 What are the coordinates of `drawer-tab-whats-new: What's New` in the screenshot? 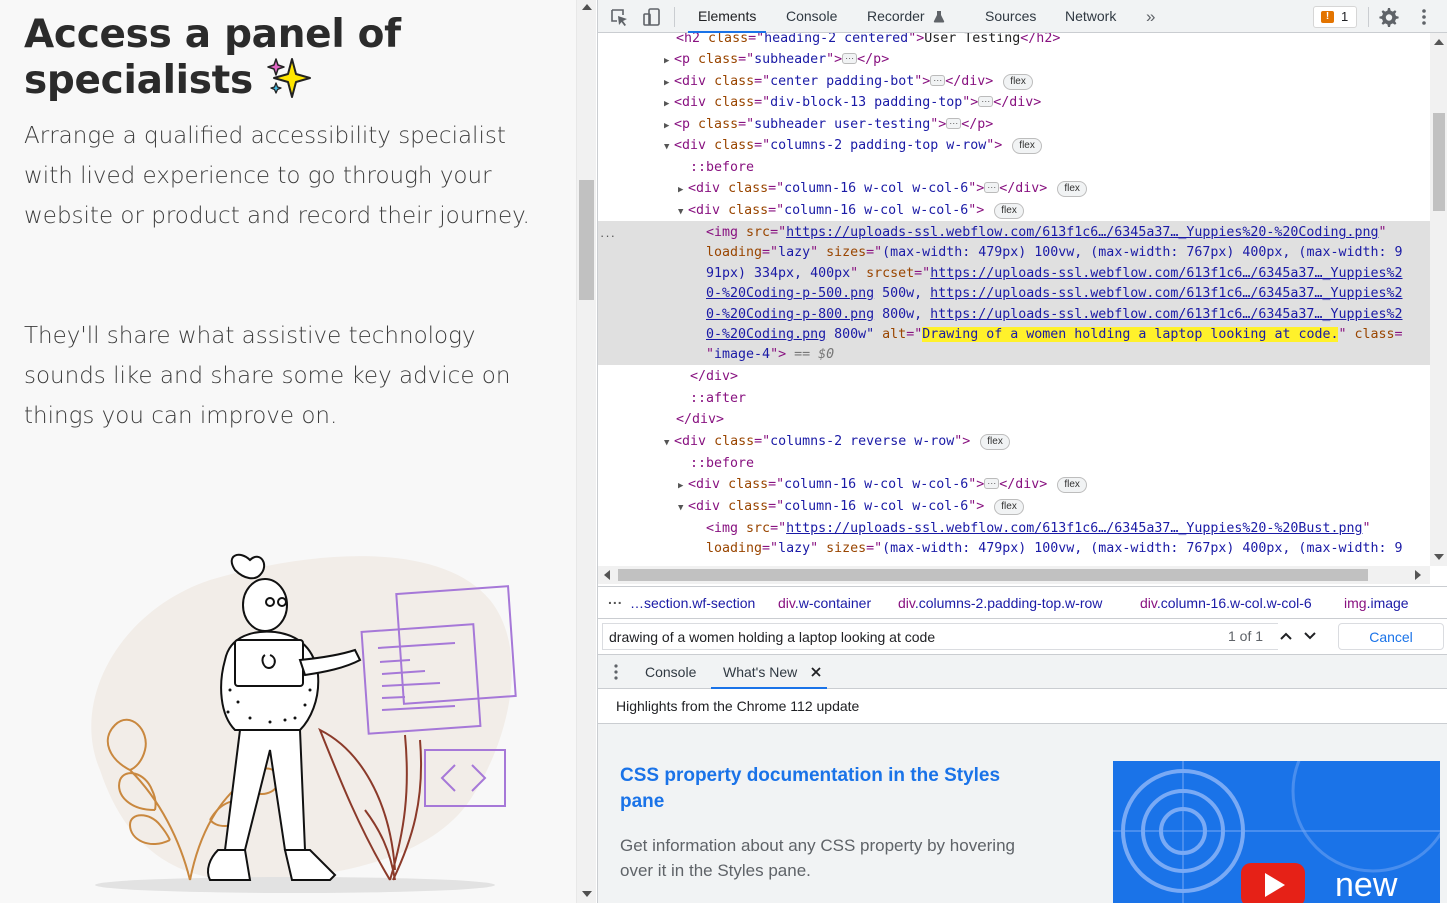 It's located at (769, 672).